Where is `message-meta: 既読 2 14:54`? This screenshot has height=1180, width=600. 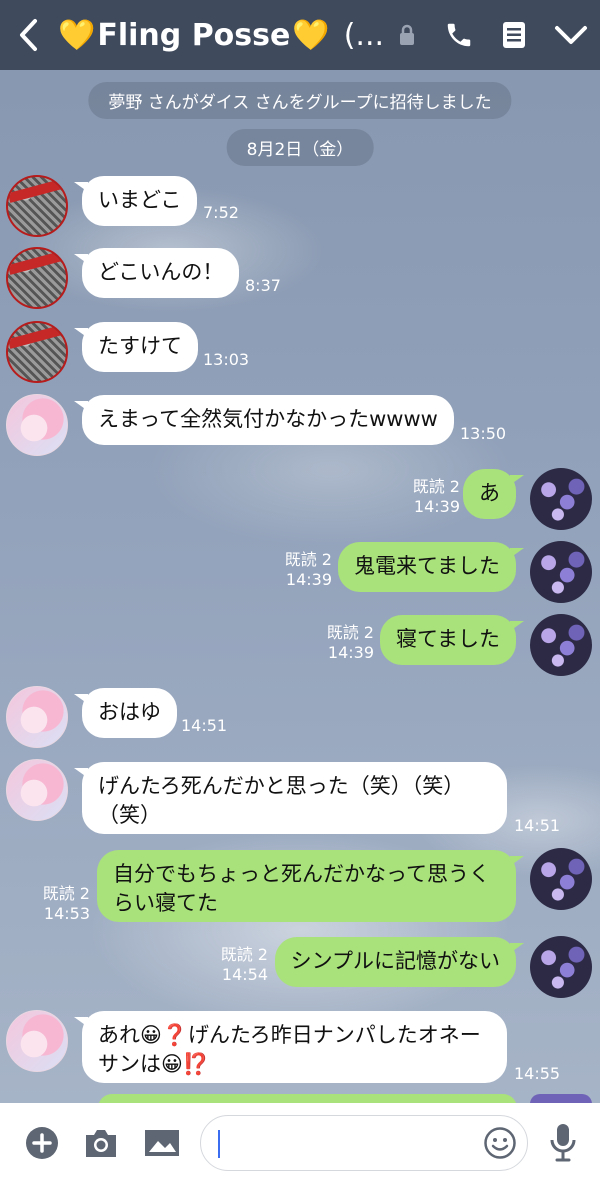
message-meta: 既読 2 14:54 is located at coordinates (244, 965).